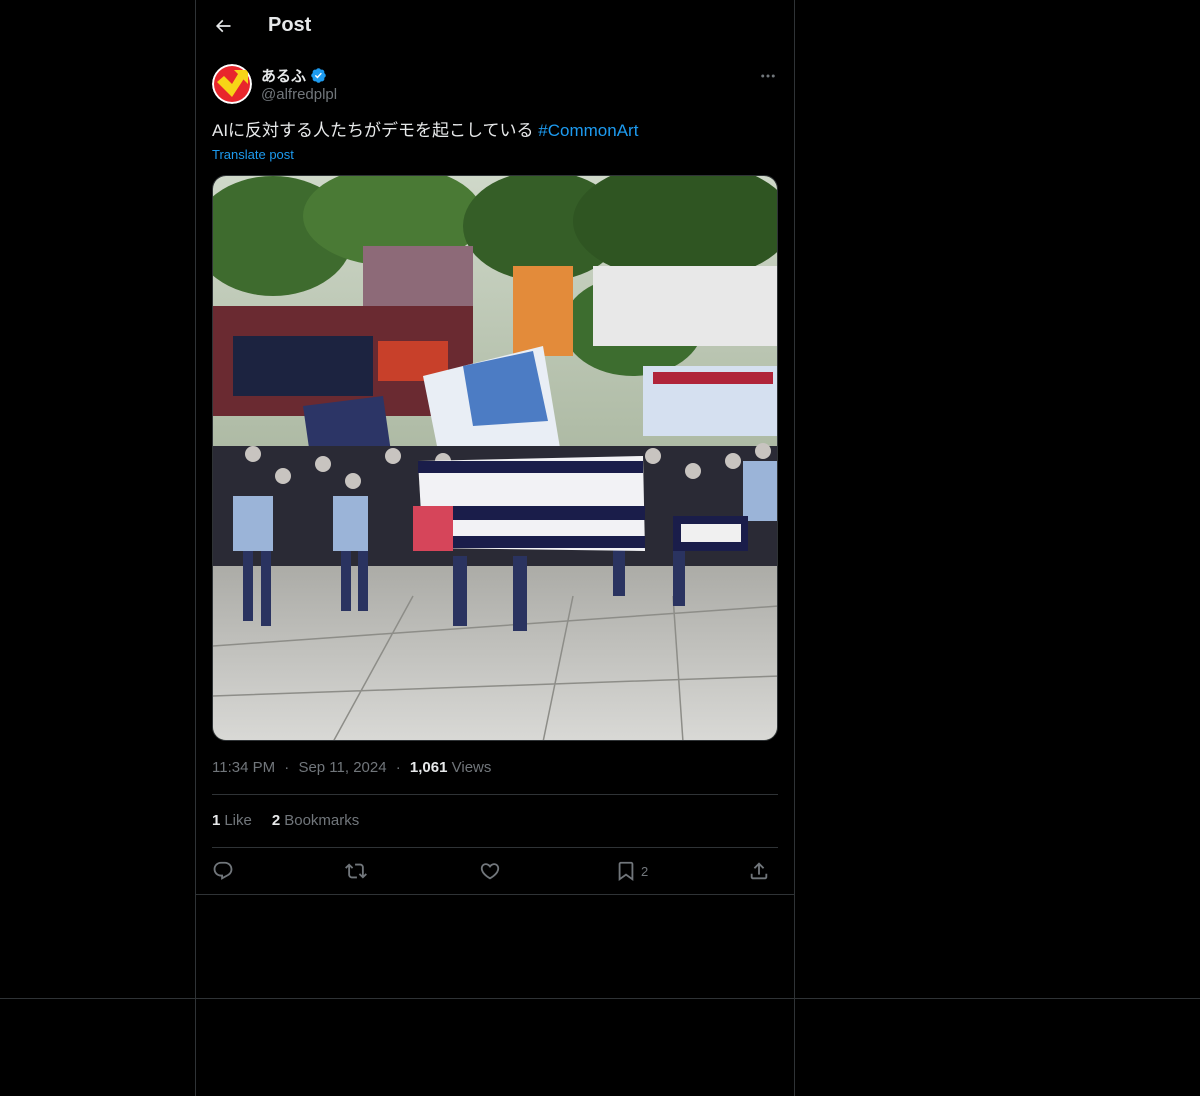  What do you see at coordinates (495, 794) in the screenshot?
I see `divider` at bounding box center [495, 794].